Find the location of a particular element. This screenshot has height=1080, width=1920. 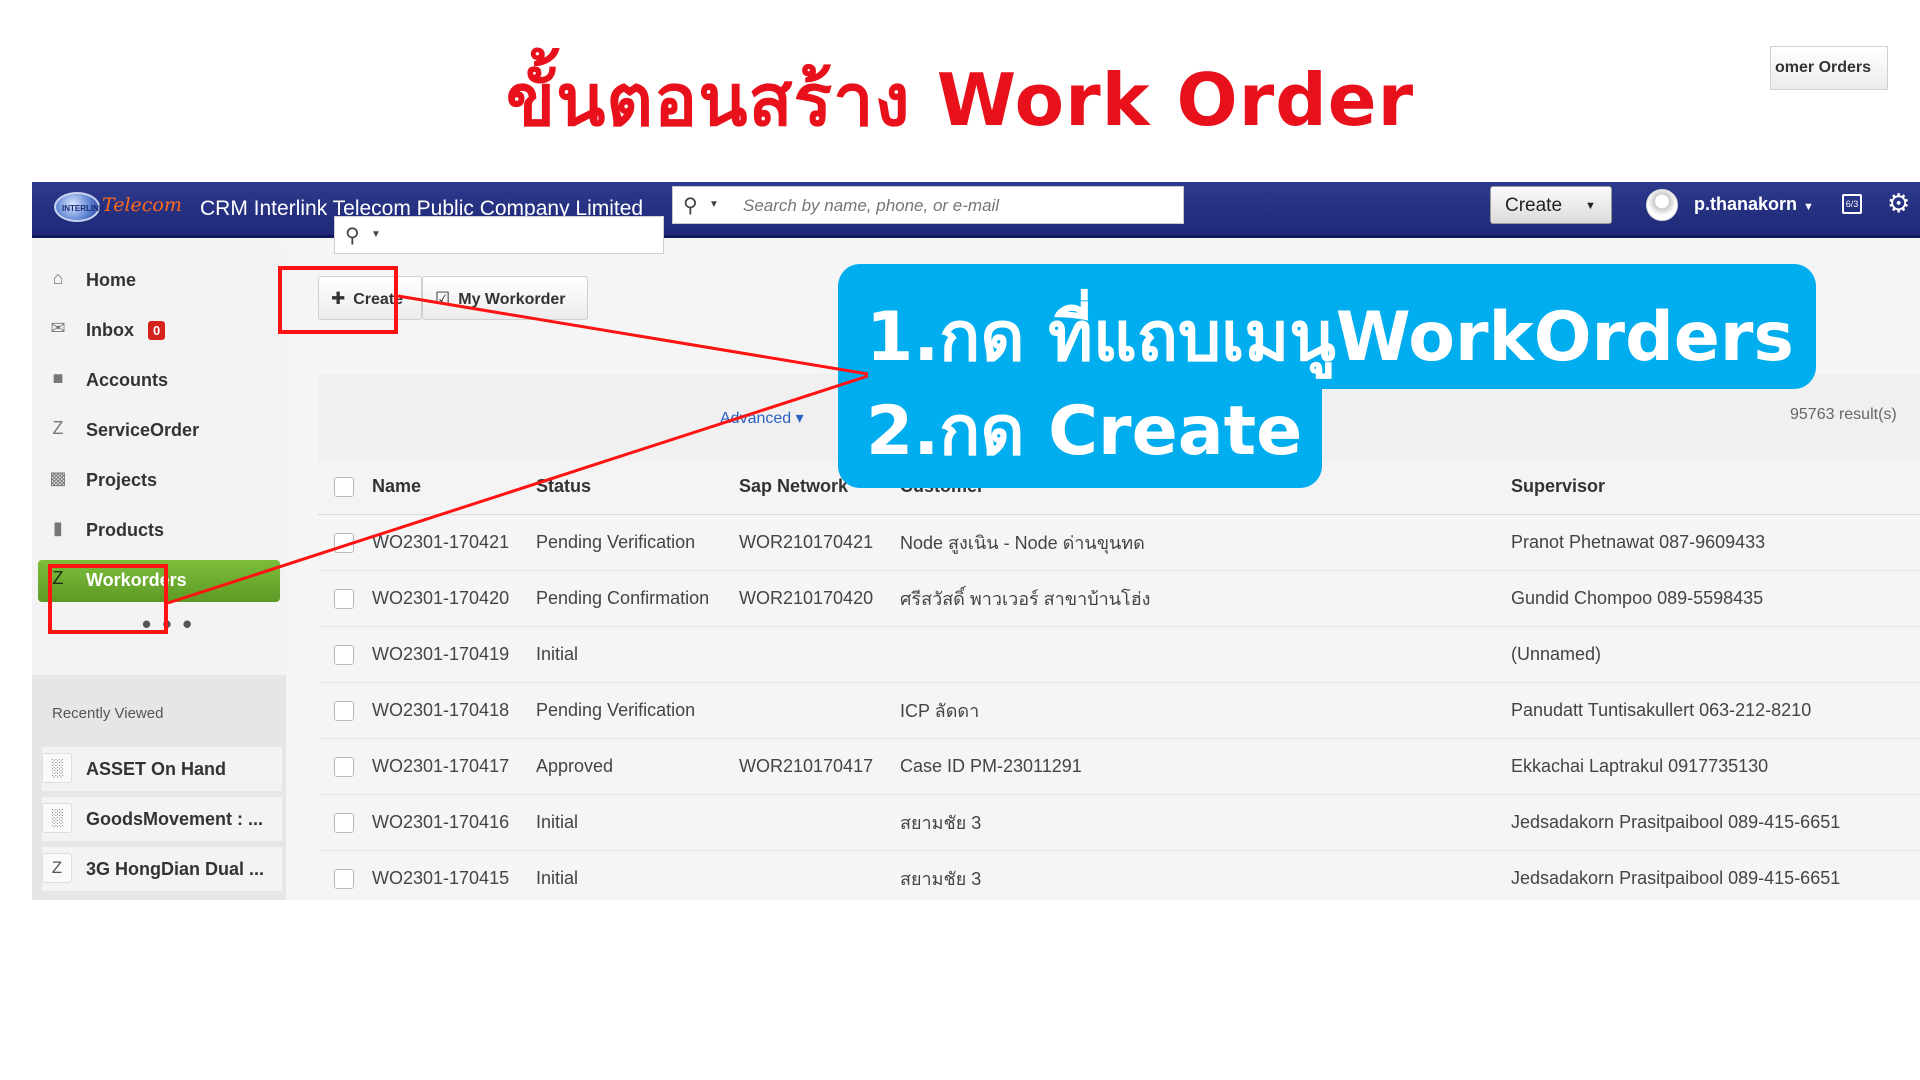

sidebar-item-inbox-label-wrap: Inbox 0 is located at coordinates (126, 330).